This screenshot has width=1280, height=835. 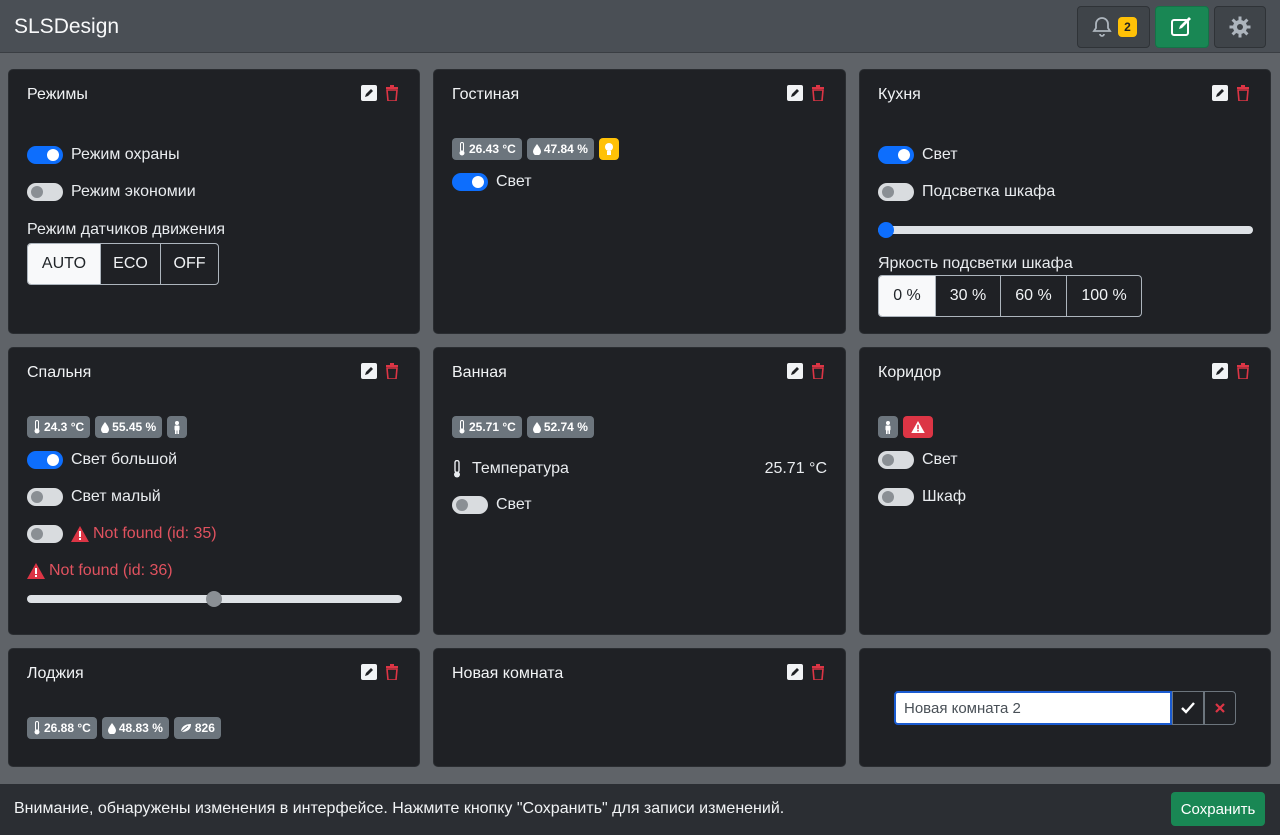 What do you see at coordinates (608, 149) in the screenshot?
I see `light-indicator-chip` at bounding box center [608, 149].